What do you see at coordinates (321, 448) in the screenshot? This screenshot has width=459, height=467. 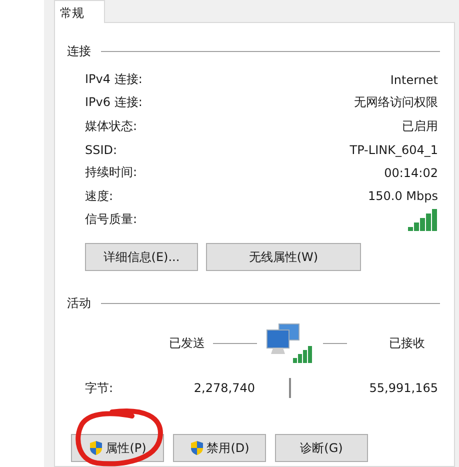 I see `dialog-button: 诊断(G)` at bounding box center [321, 448].